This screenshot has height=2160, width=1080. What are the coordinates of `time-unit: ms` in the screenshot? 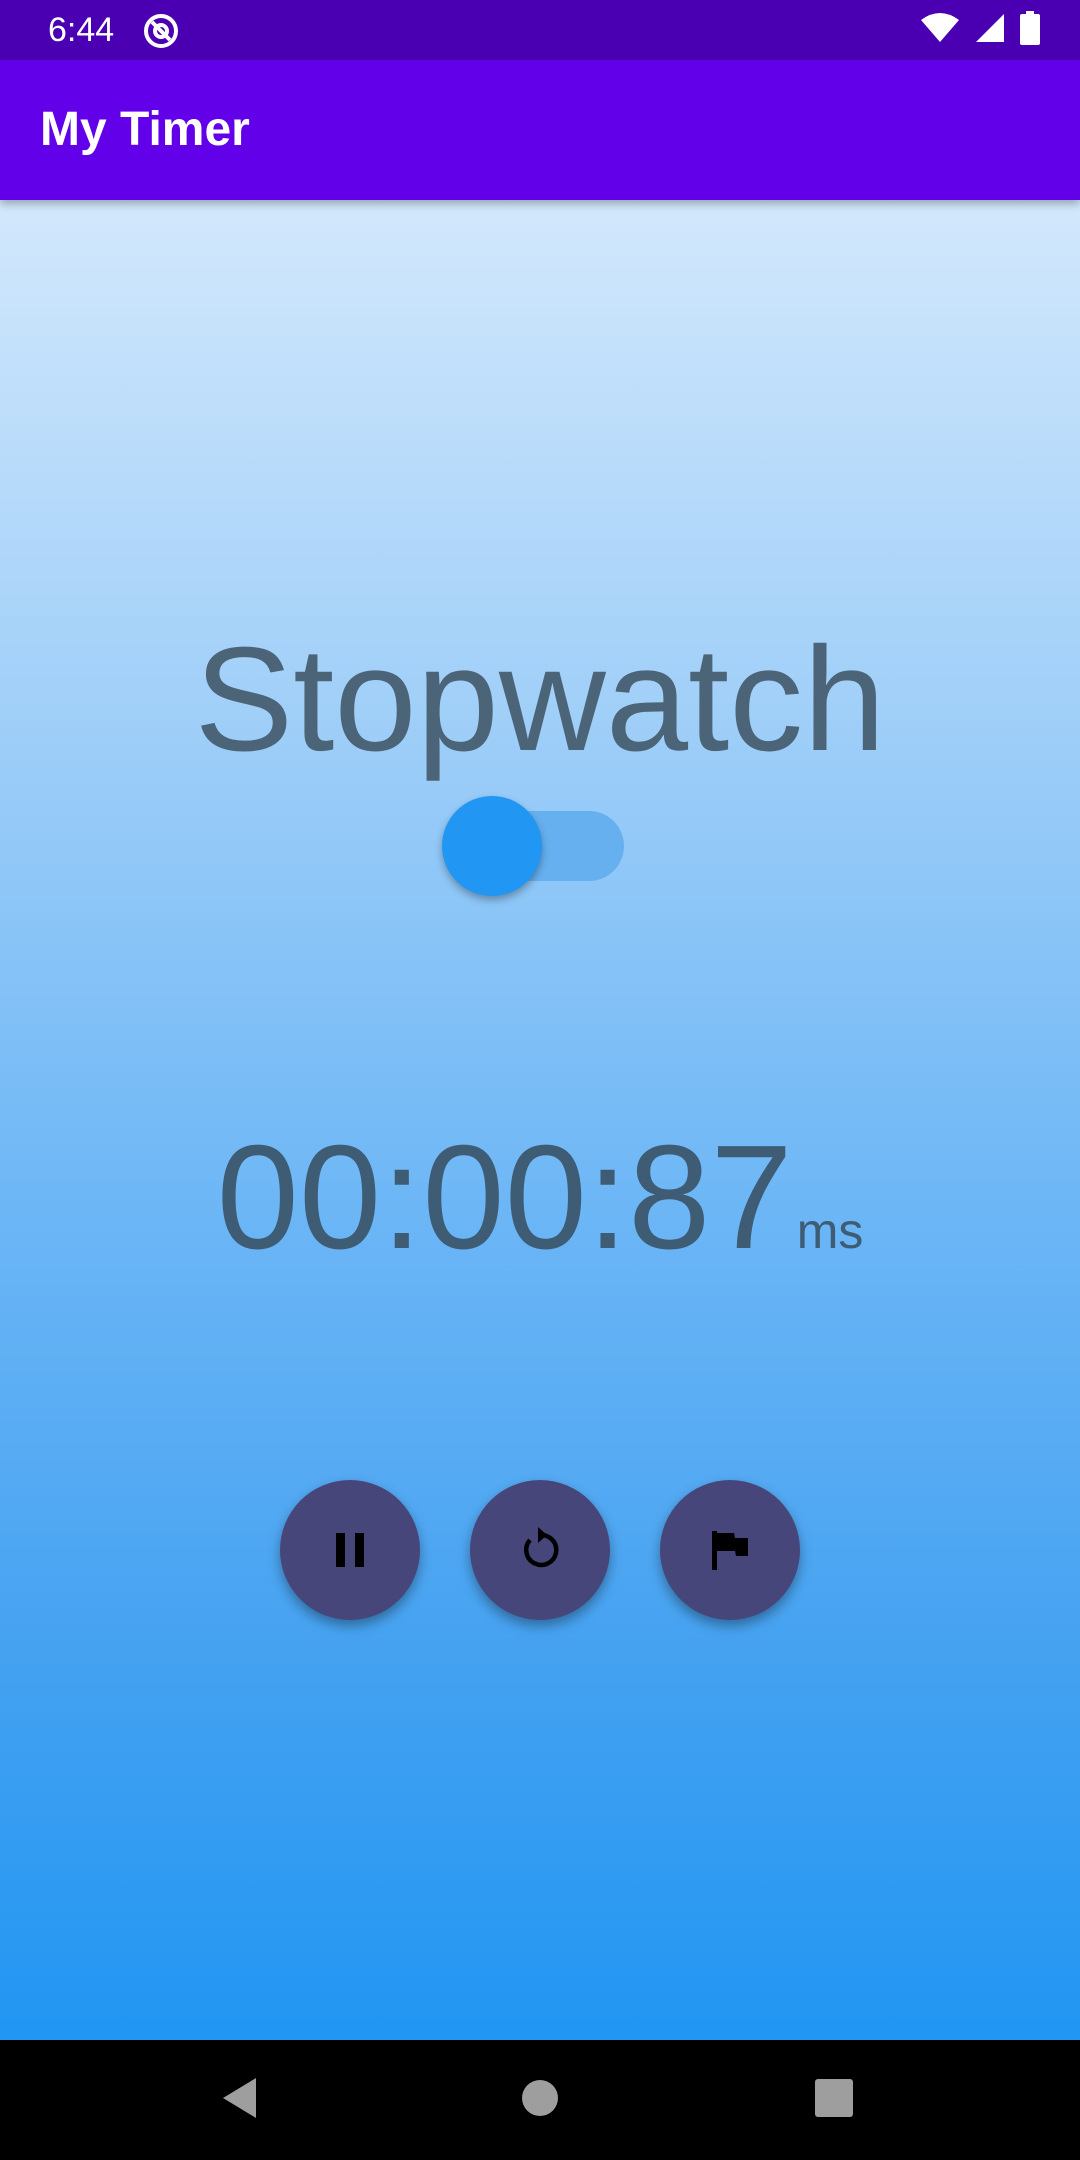 It's located at (830, 1231).